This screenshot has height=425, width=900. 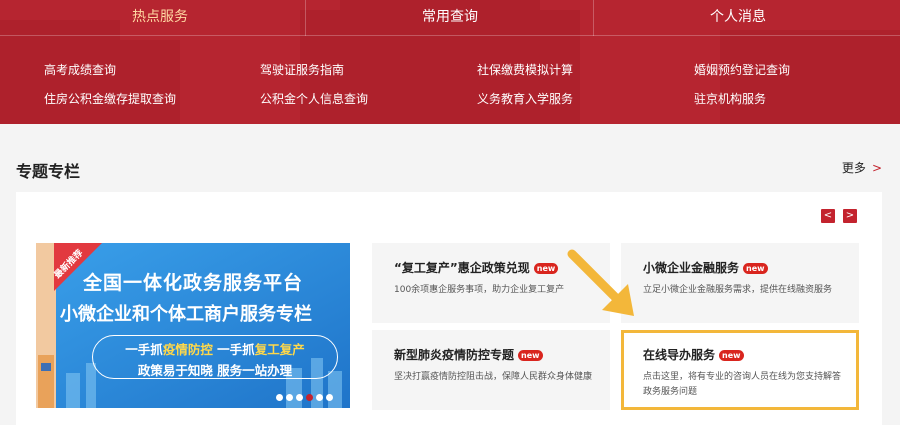 I want to click on card-title: 小微企业金融服务 new, so click(x=705, y=267).